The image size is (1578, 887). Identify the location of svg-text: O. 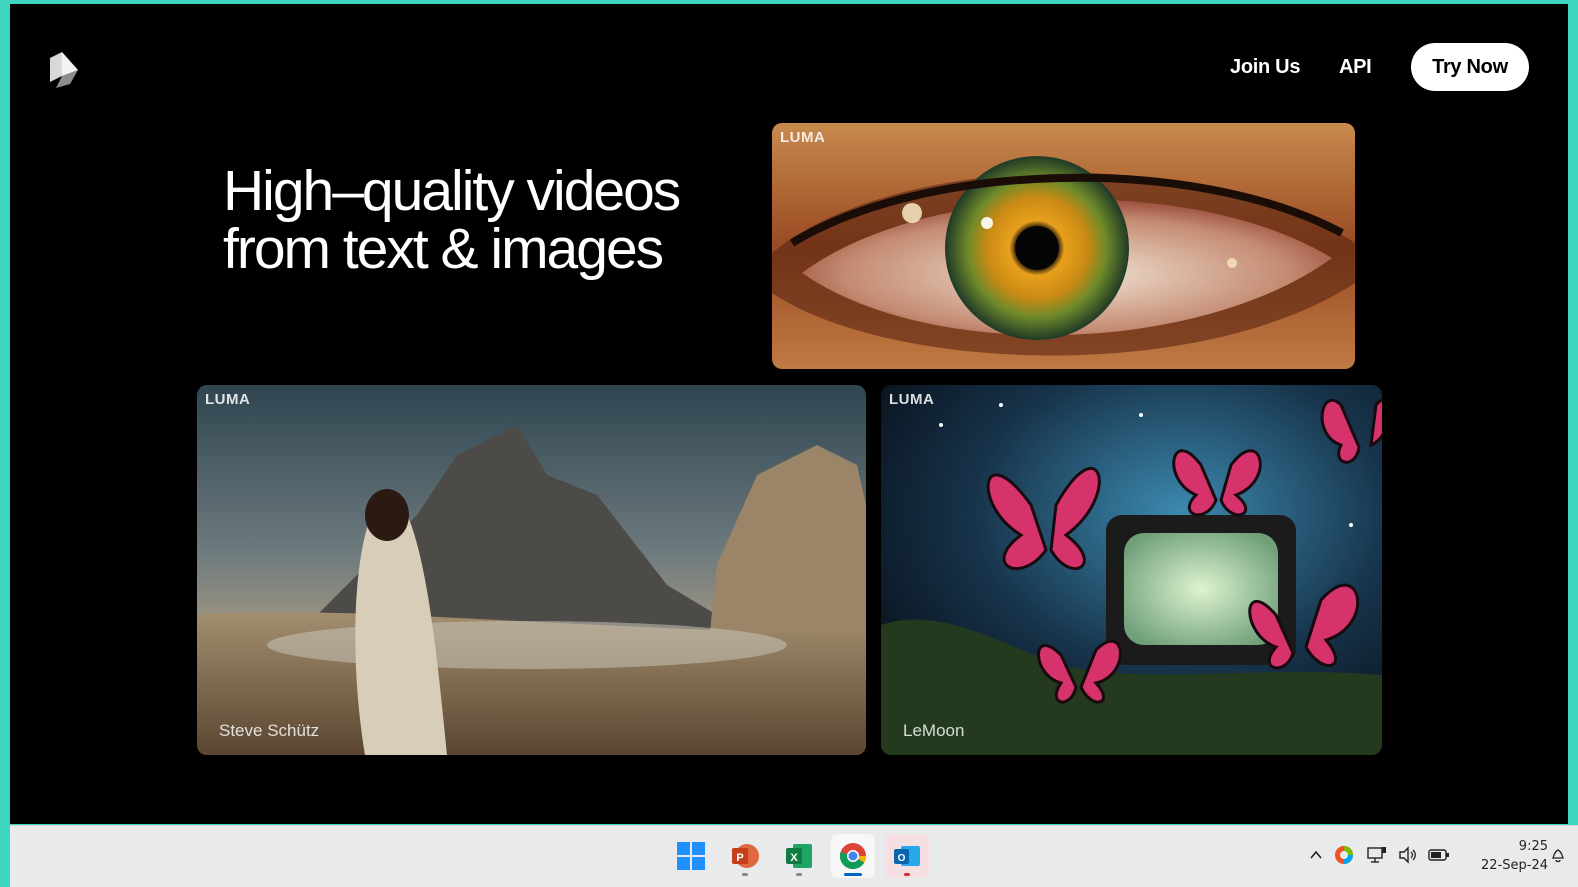
(902, 858).